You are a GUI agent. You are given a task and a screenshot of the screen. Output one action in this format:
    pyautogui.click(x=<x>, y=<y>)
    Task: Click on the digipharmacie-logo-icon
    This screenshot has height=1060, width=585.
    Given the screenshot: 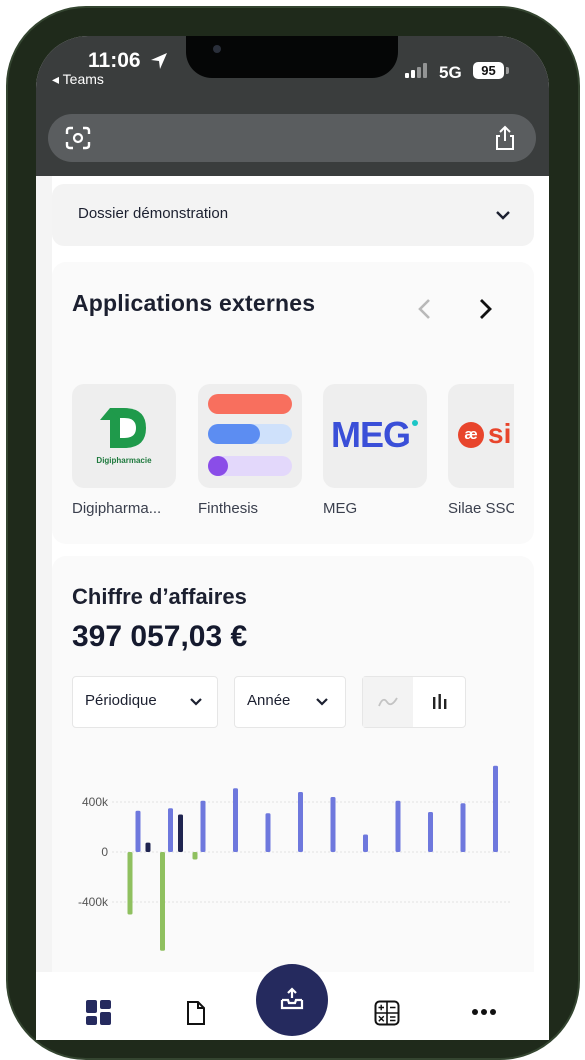 What is the action you would take?
    pyautogui.click(x=123, y=428)
    